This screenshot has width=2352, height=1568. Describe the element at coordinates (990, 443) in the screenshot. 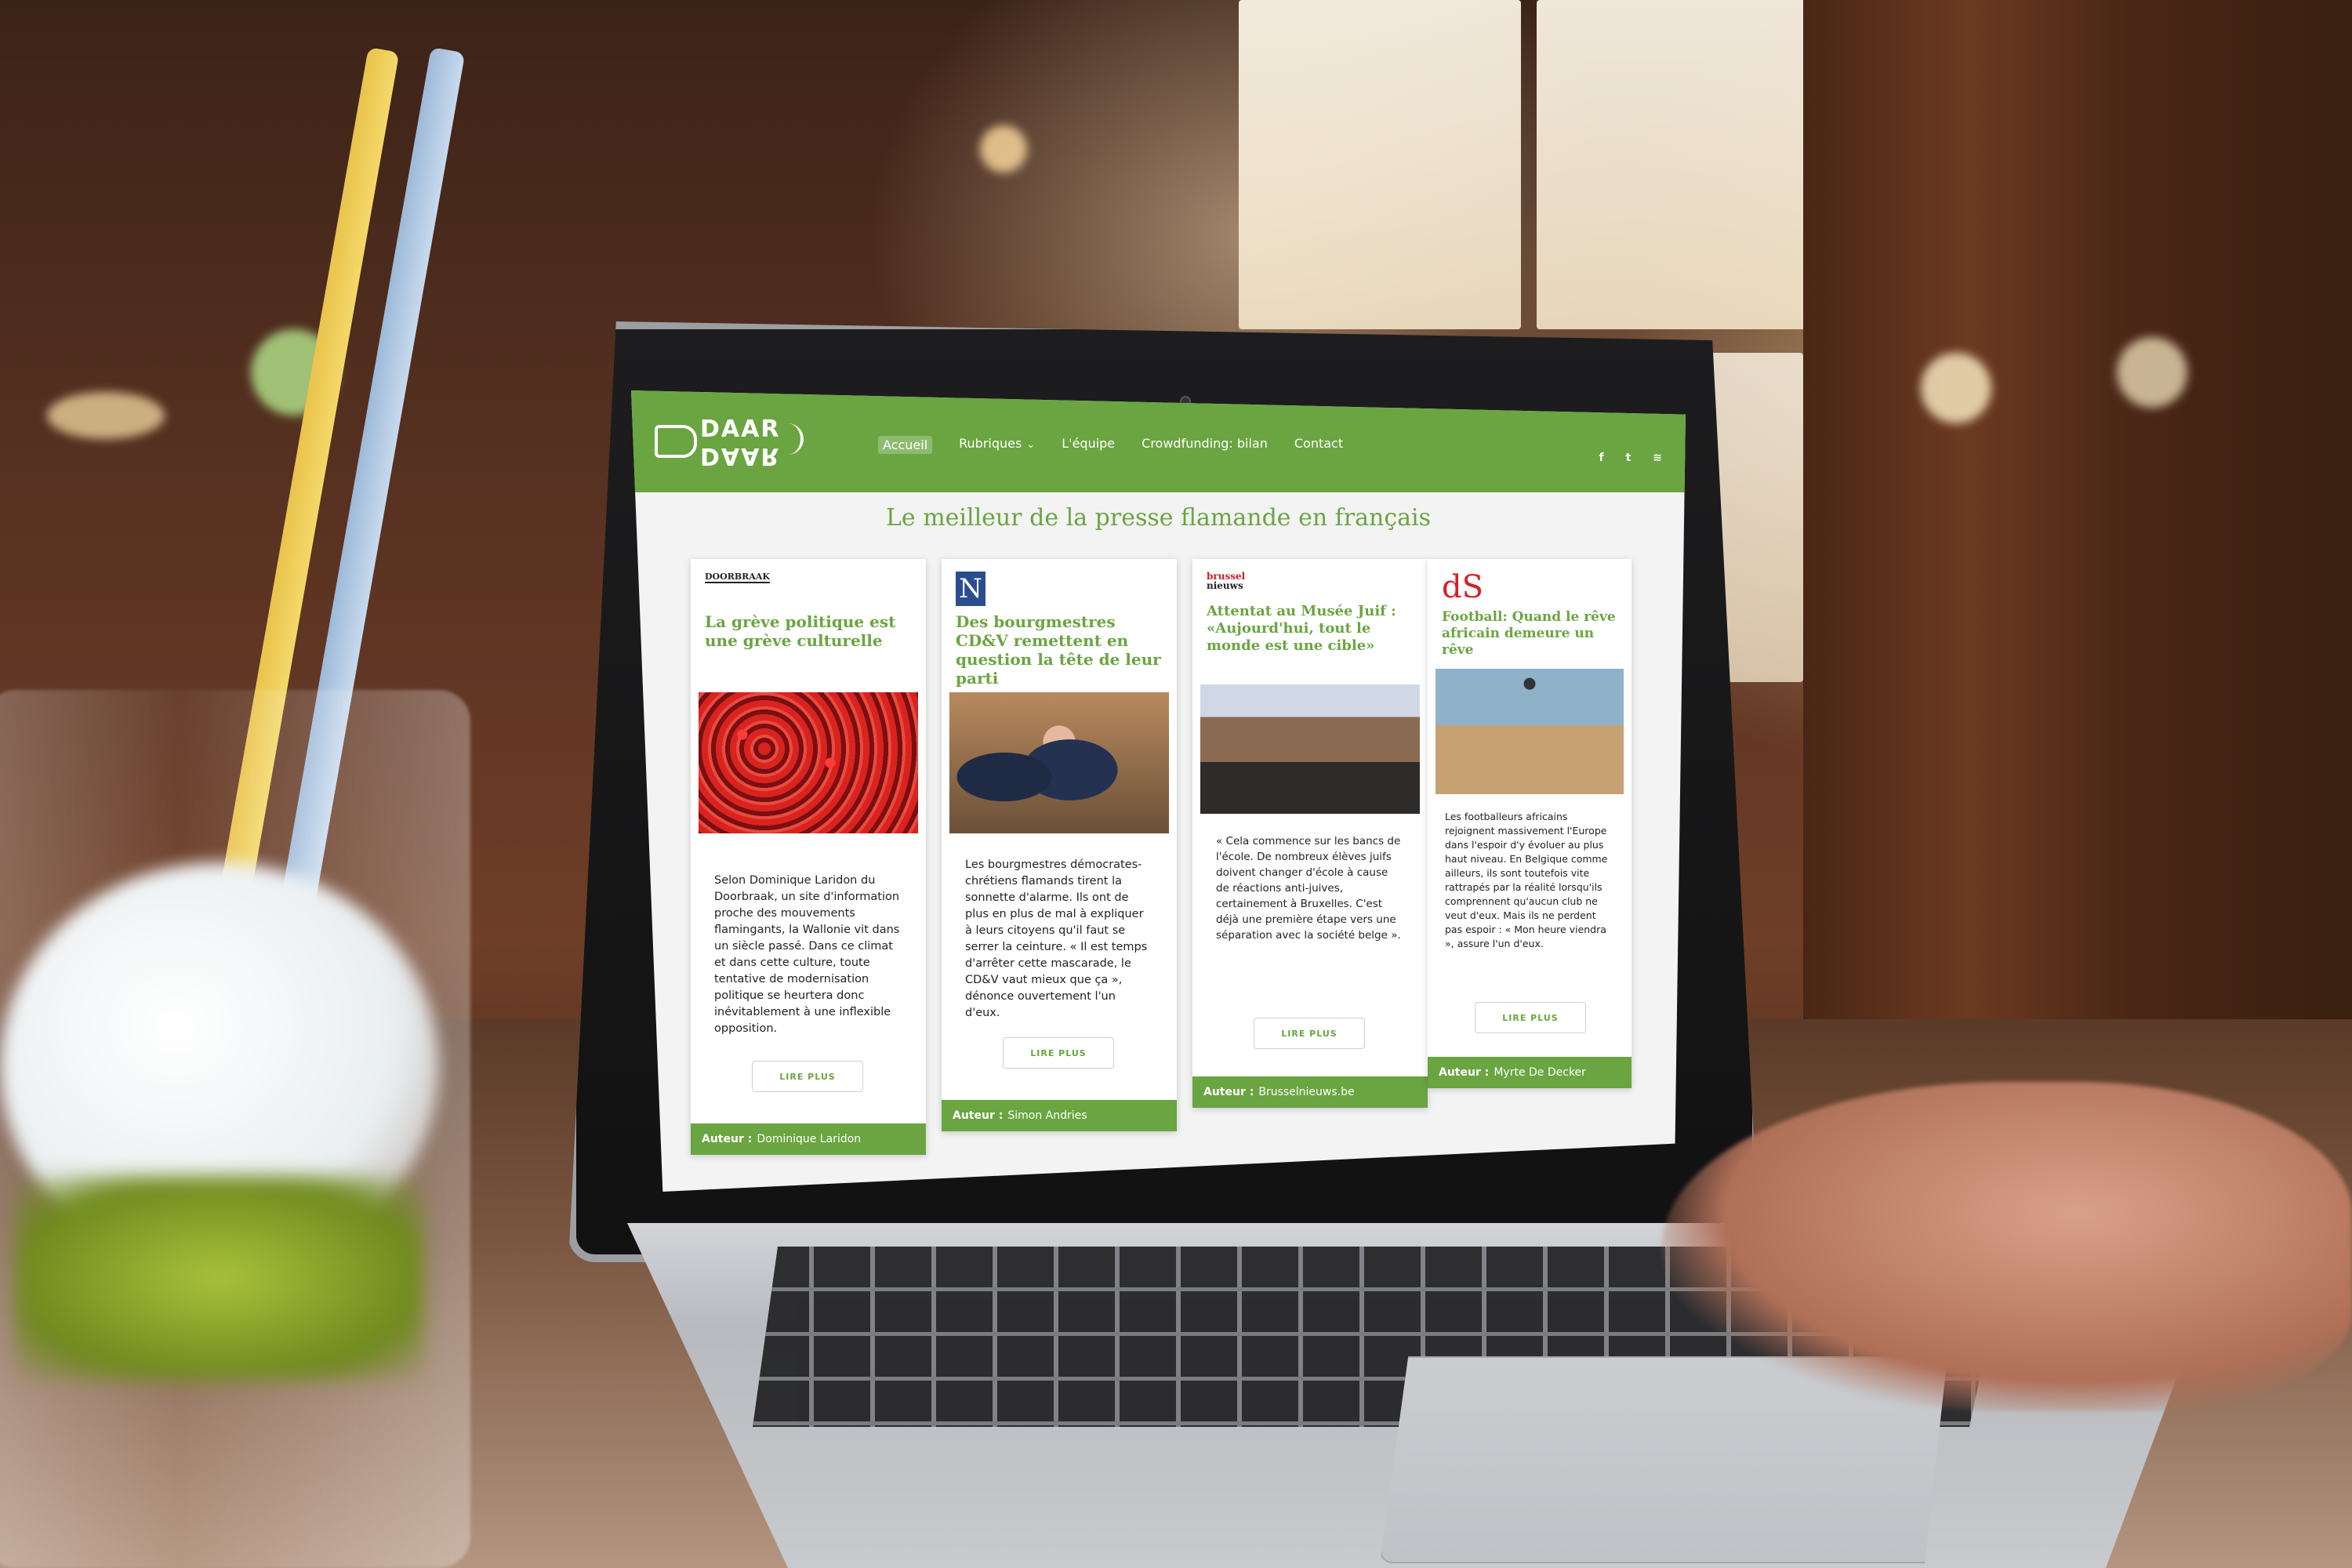

I see `nav-item-rubriques-label: Rubriques` at that location.